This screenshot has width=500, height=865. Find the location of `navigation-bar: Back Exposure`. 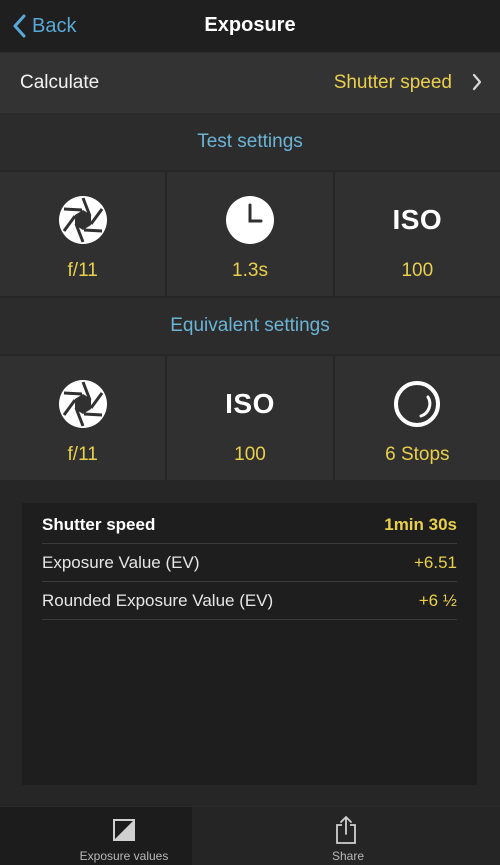

navigation-bar: Back Exposure is located at coordinates (250, 26).